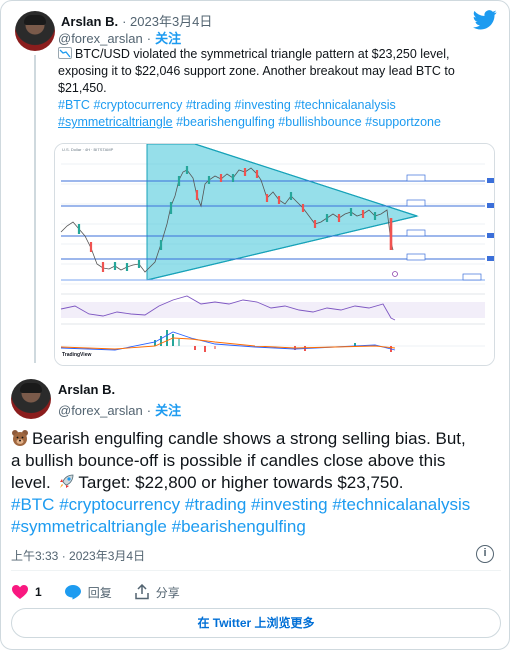  I want to click on chart-decreasing-emoji, so click(65, 53).